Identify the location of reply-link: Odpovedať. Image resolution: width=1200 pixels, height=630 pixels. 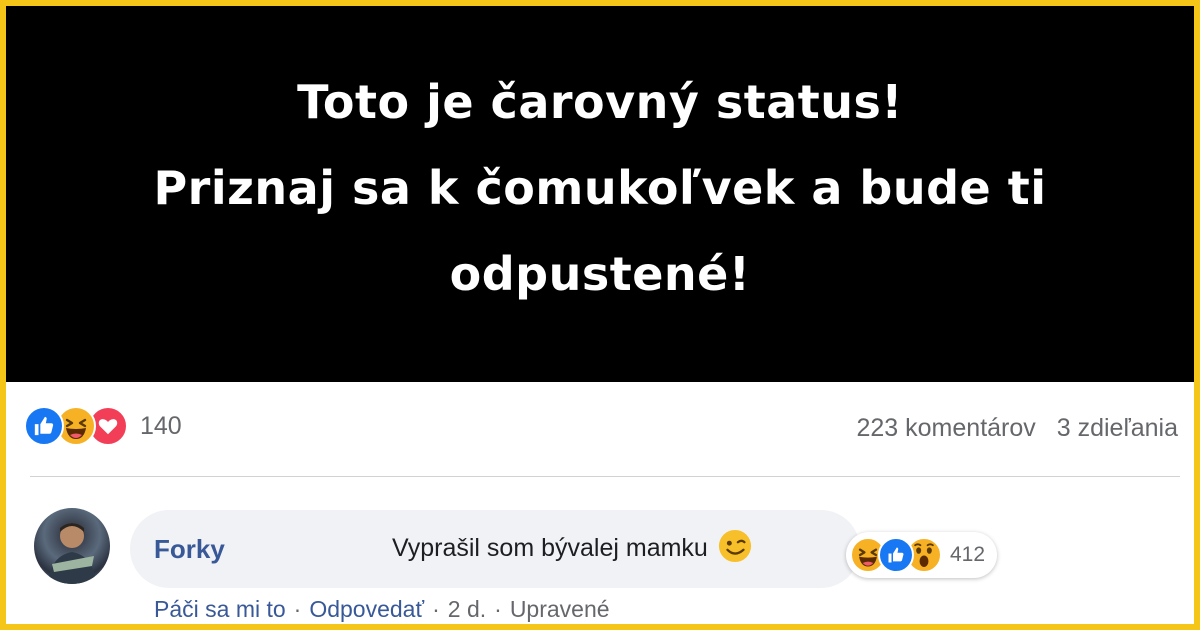
(366, 609).